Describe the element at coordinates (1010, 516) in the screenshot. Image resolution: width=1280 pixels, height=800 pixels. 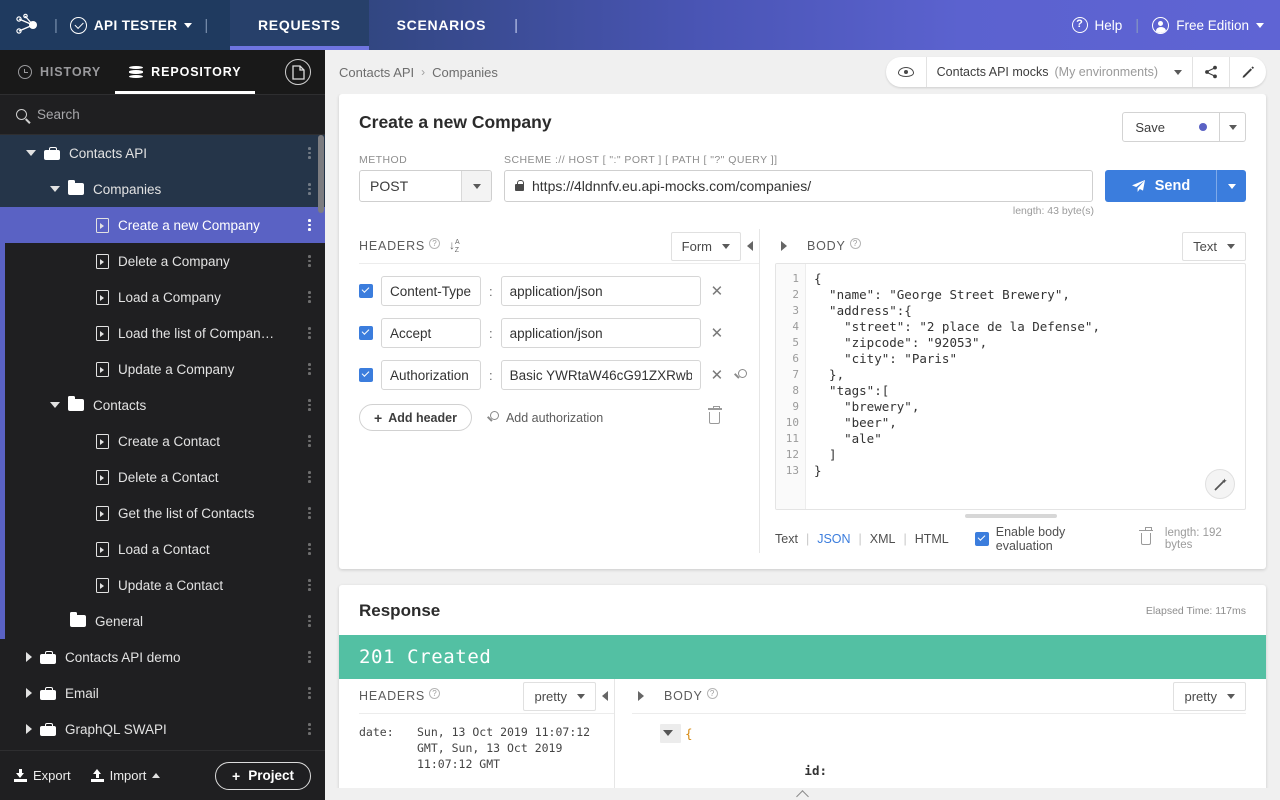
I see `editor-horizontal-scrollbar` at that location.